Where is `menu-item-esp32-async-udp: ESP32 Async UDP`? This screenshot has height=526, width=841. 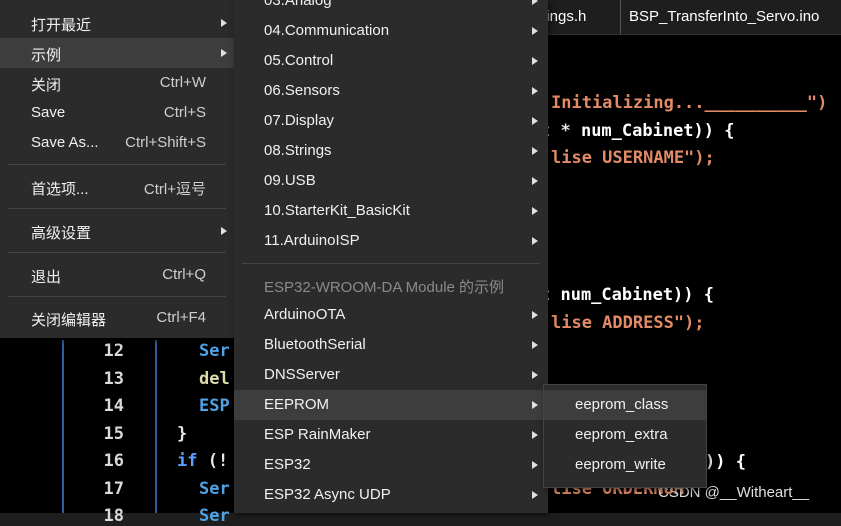
menu-item-esp32-async-udp: ESP32 Async UDP is located at coordinates (391, 495).